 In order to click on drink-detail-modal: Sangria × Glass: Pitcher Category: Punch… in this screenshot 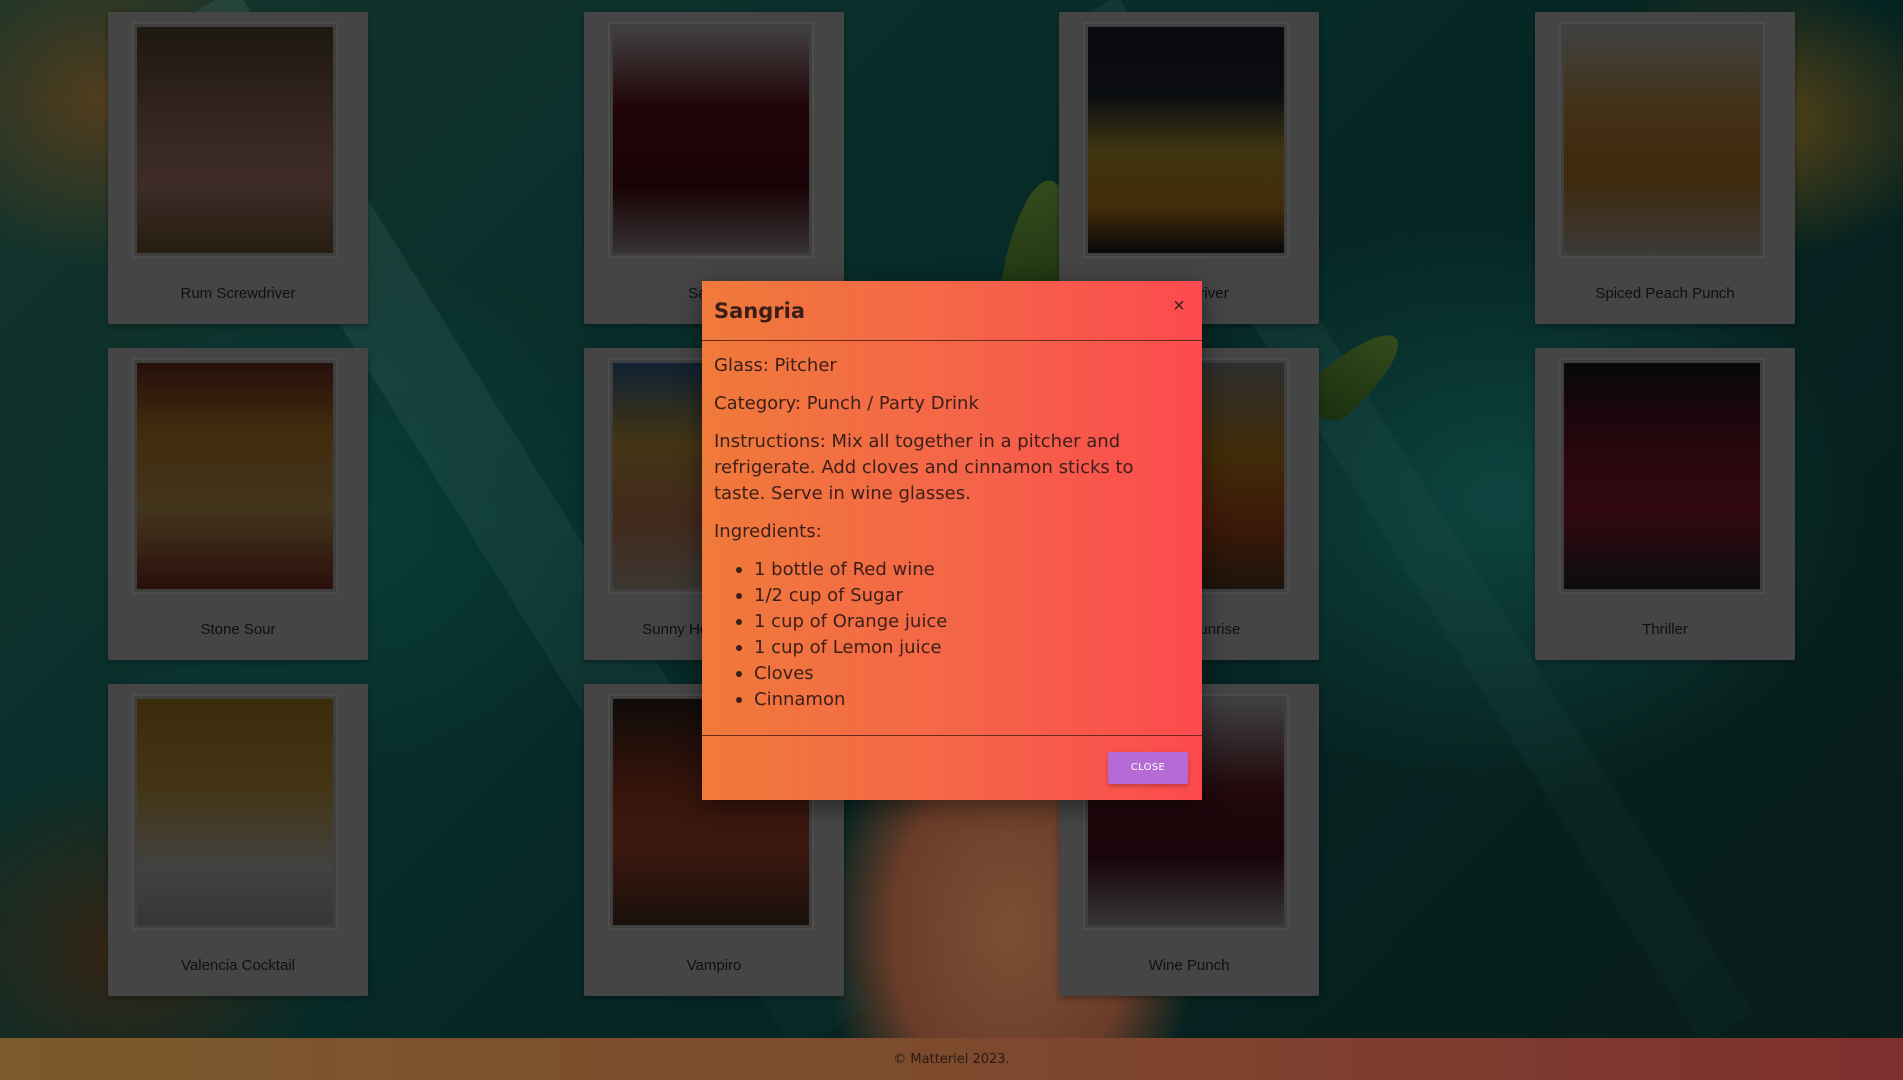, I will do `click(952, 540)`.